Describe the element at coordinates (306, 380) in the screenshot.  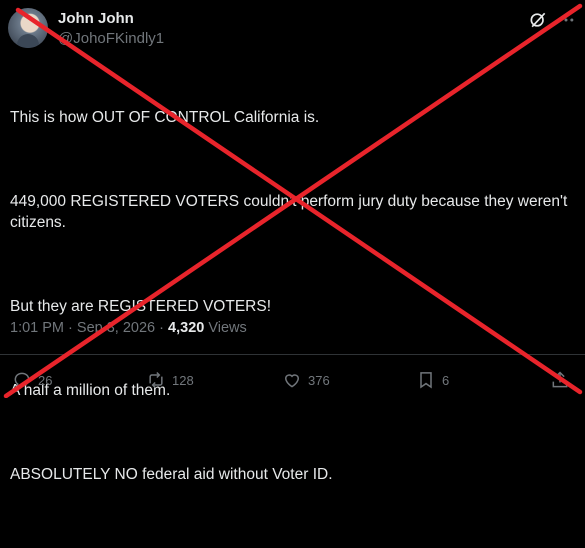
I see `like-button: 376` at that location.